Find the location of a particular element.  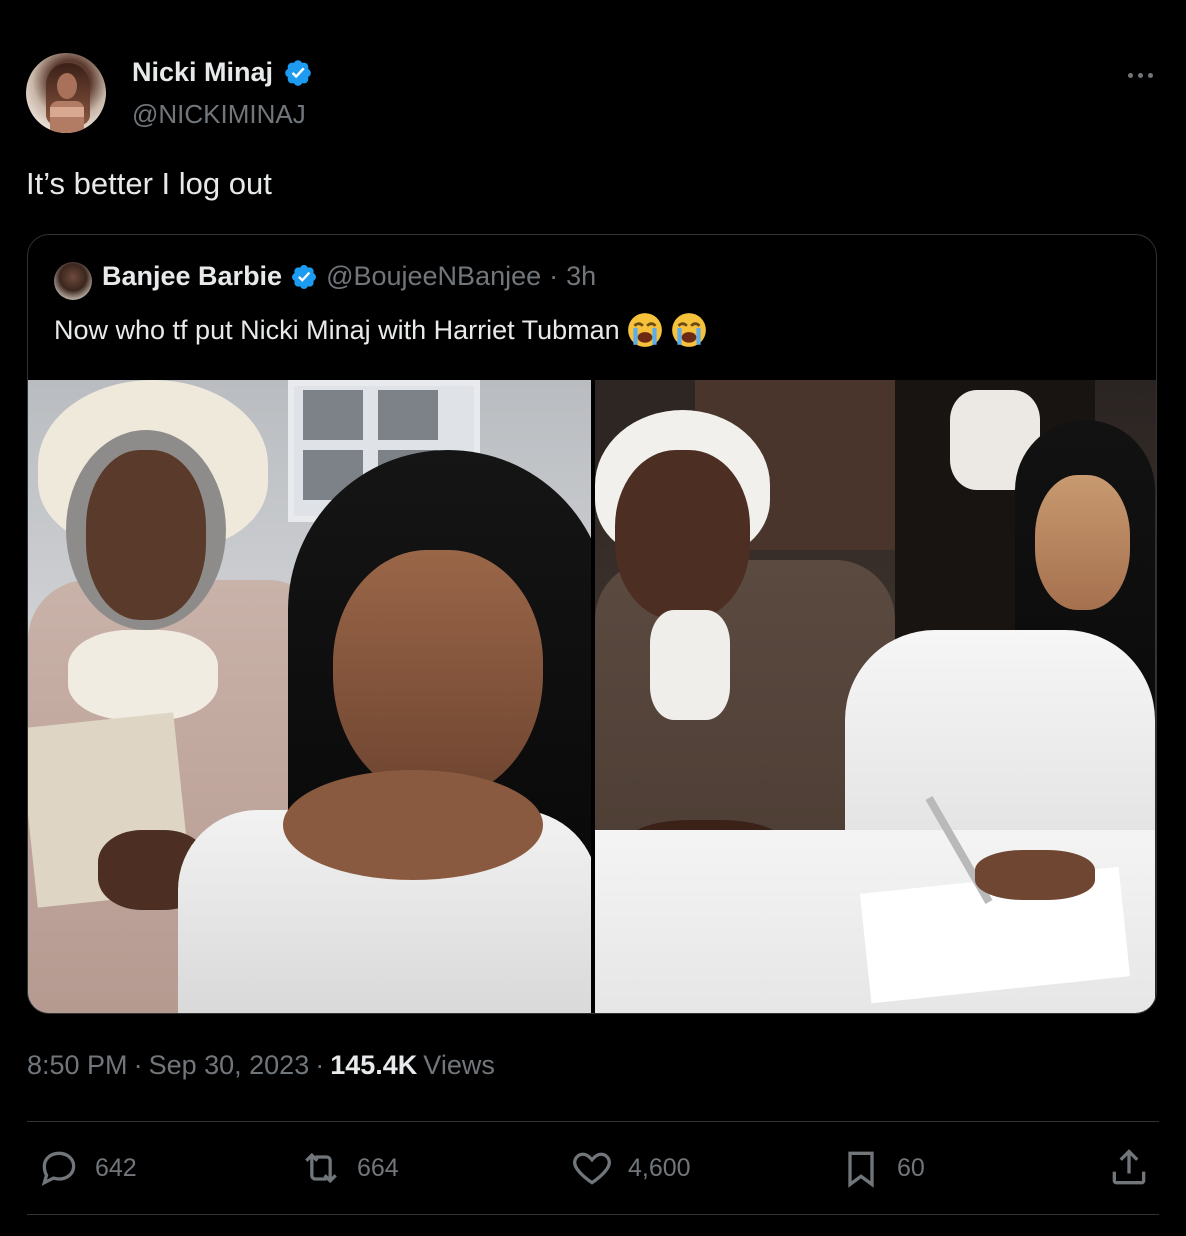

like-button: 4,600 is located at coordinates (630, 1168).